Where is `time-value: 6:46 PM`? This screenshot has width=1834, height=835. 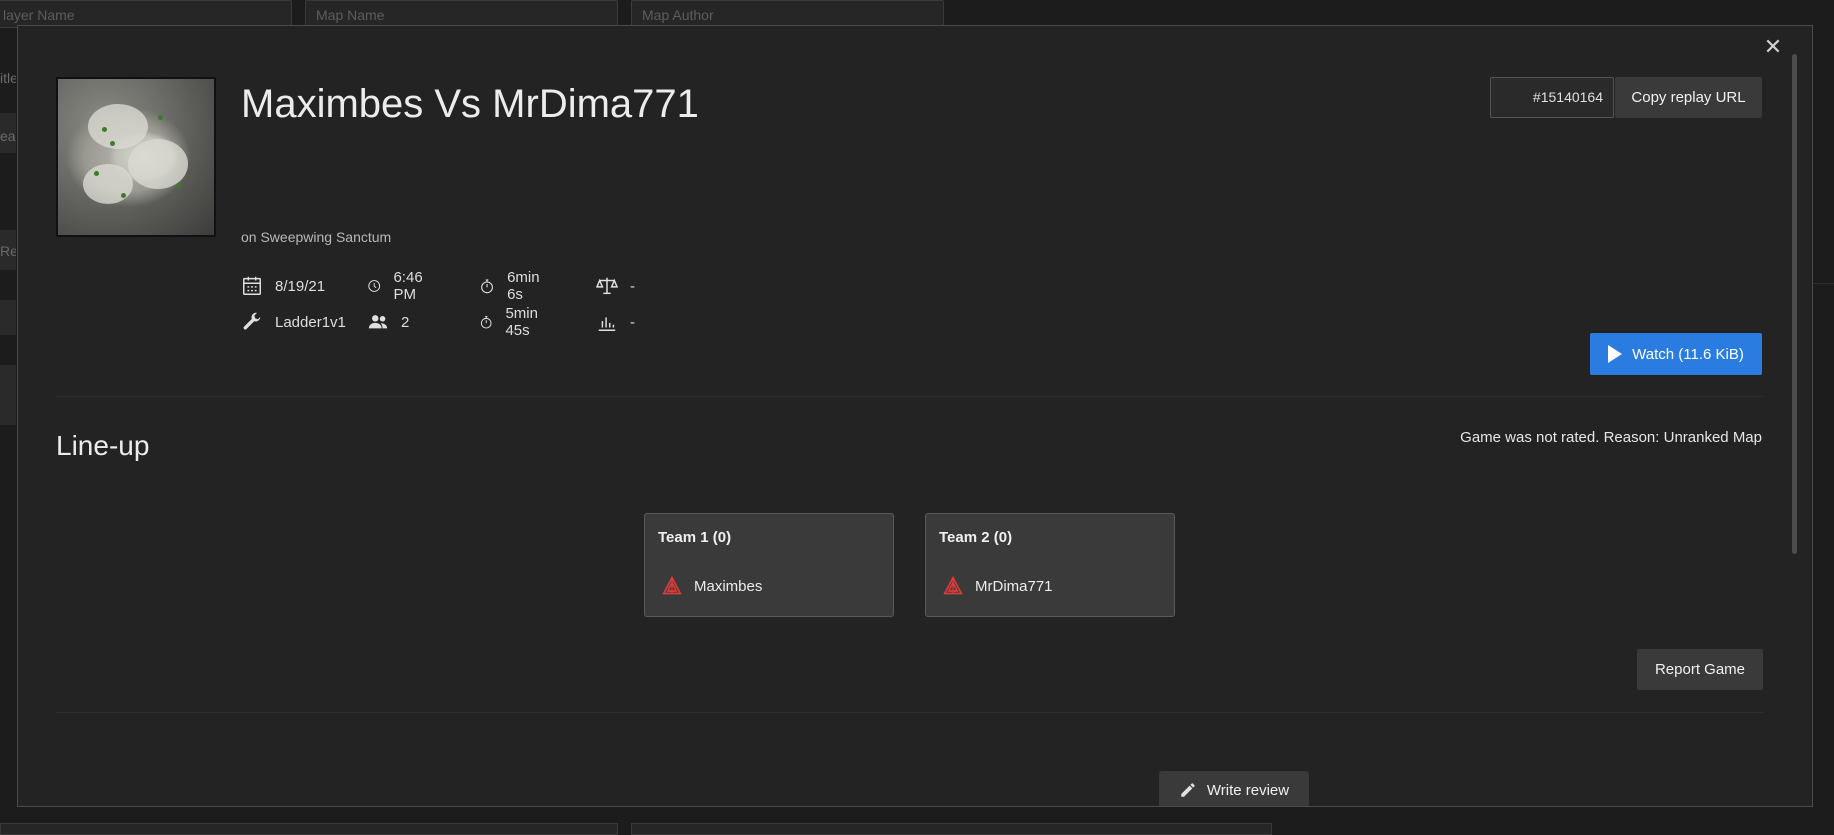
time-value: 6:46 PM is located at coordinates (408, 286).